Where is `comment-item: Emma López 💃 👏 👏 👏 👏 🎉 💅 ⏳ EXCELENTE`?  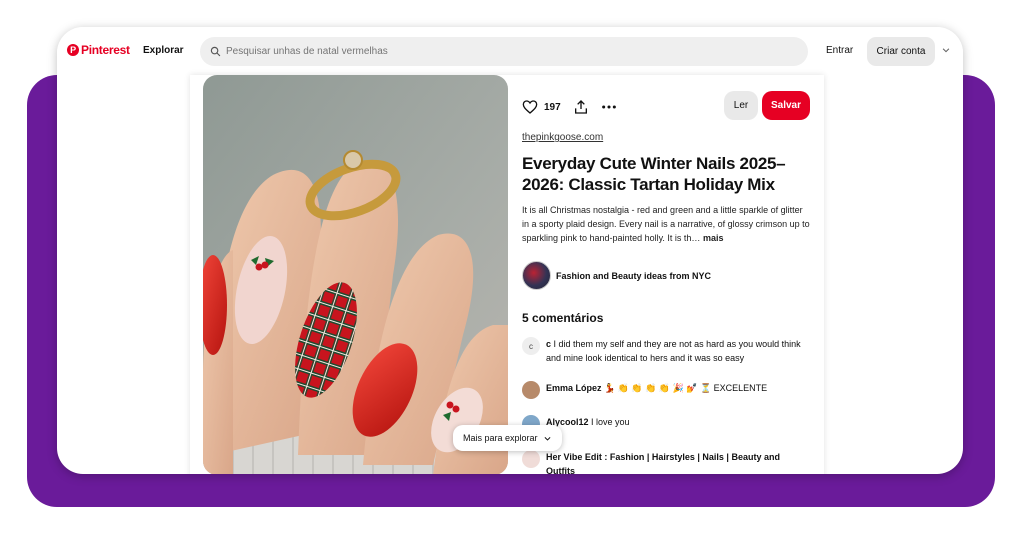
comment-item: Emma López 💃 👏 👏 👏 👏 🎉 💅 ⏳ EXCELENTE is located at coordinates (667, 390).